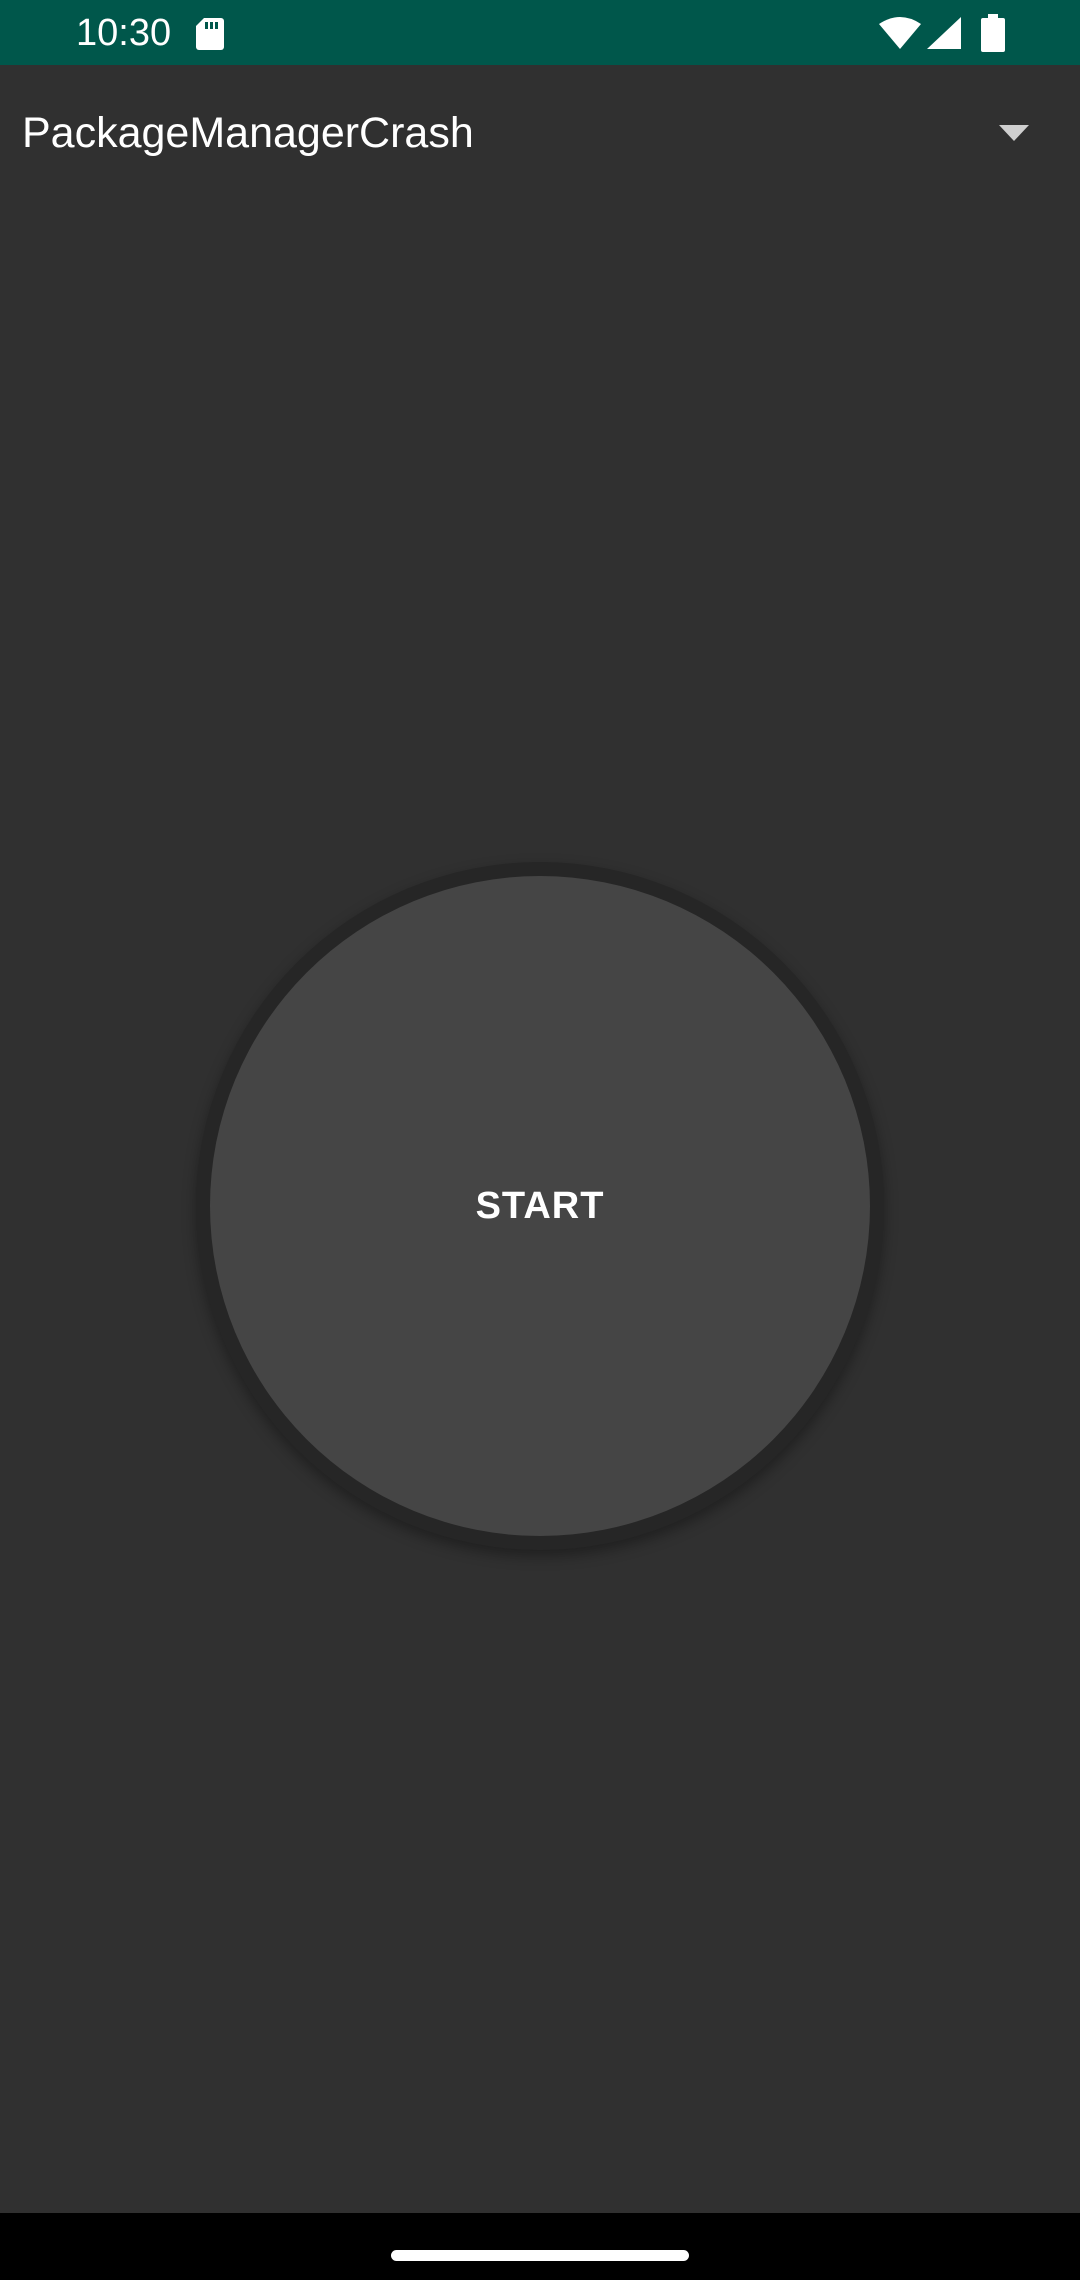 The width and height of the screenshot is (1080, 2280). Describe the element at coordinates (540, 32) in the screenshot. I see `status-bar: 10:30` at that location.